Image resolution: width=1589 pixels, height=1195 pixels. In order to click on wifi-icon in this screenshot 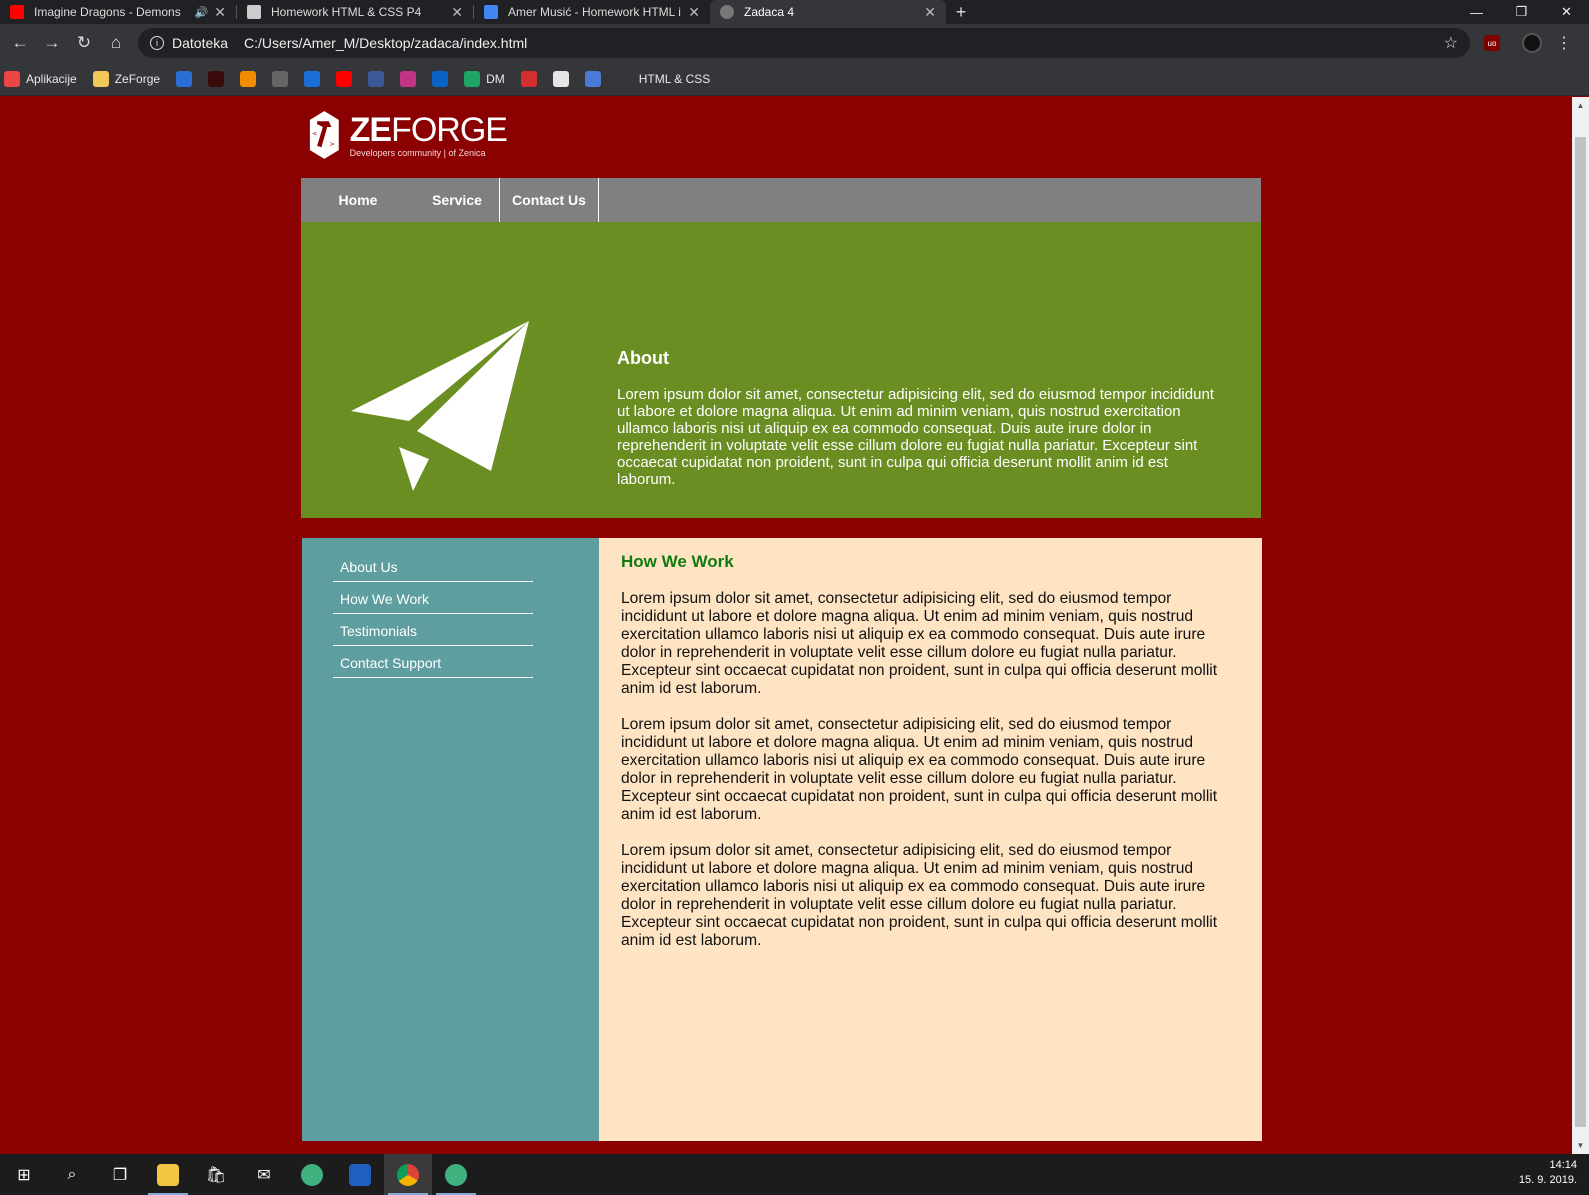, I will do `click(624, 78)`.